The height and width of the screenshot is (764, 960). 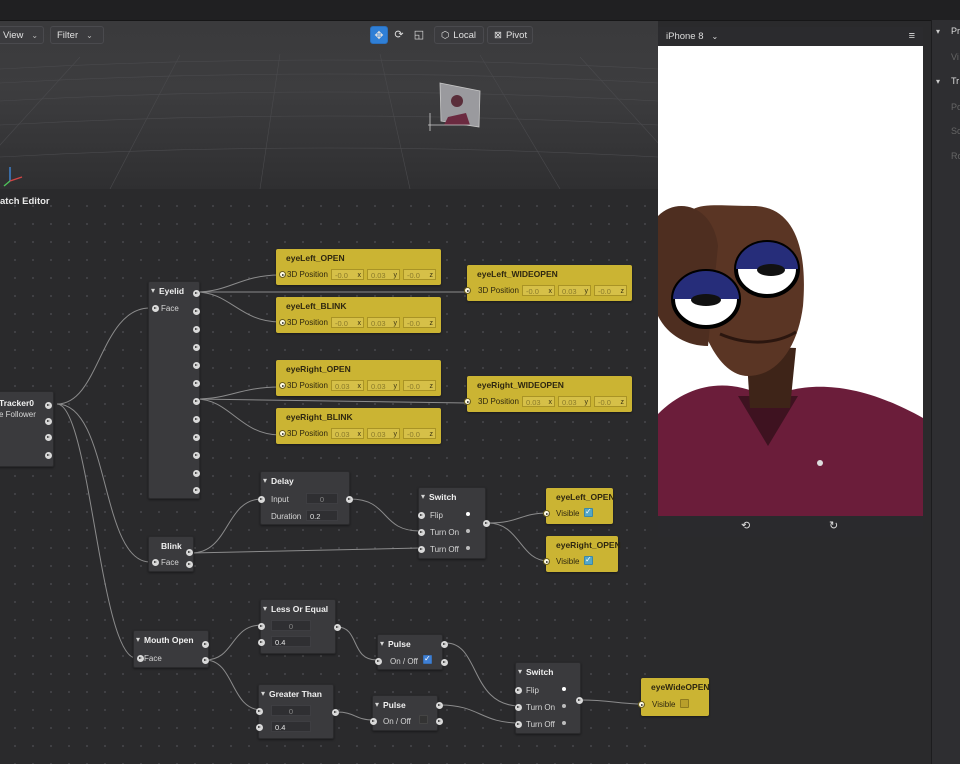 What do you see at coordinates (674, 697) in the screenshot?
I see `eyewideopen-visible-node: eyeWideOPEN Visible` at bounding box center [674, 697].